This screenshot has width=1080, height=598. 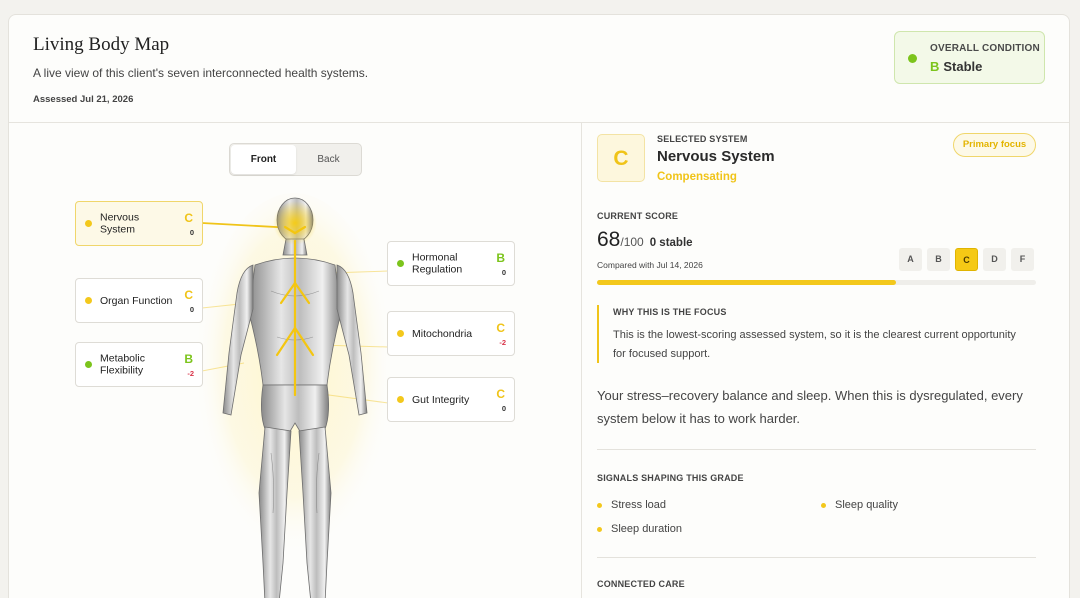 I want to click on system-name: Hormonal Regulation, so click(x=437, y=263).